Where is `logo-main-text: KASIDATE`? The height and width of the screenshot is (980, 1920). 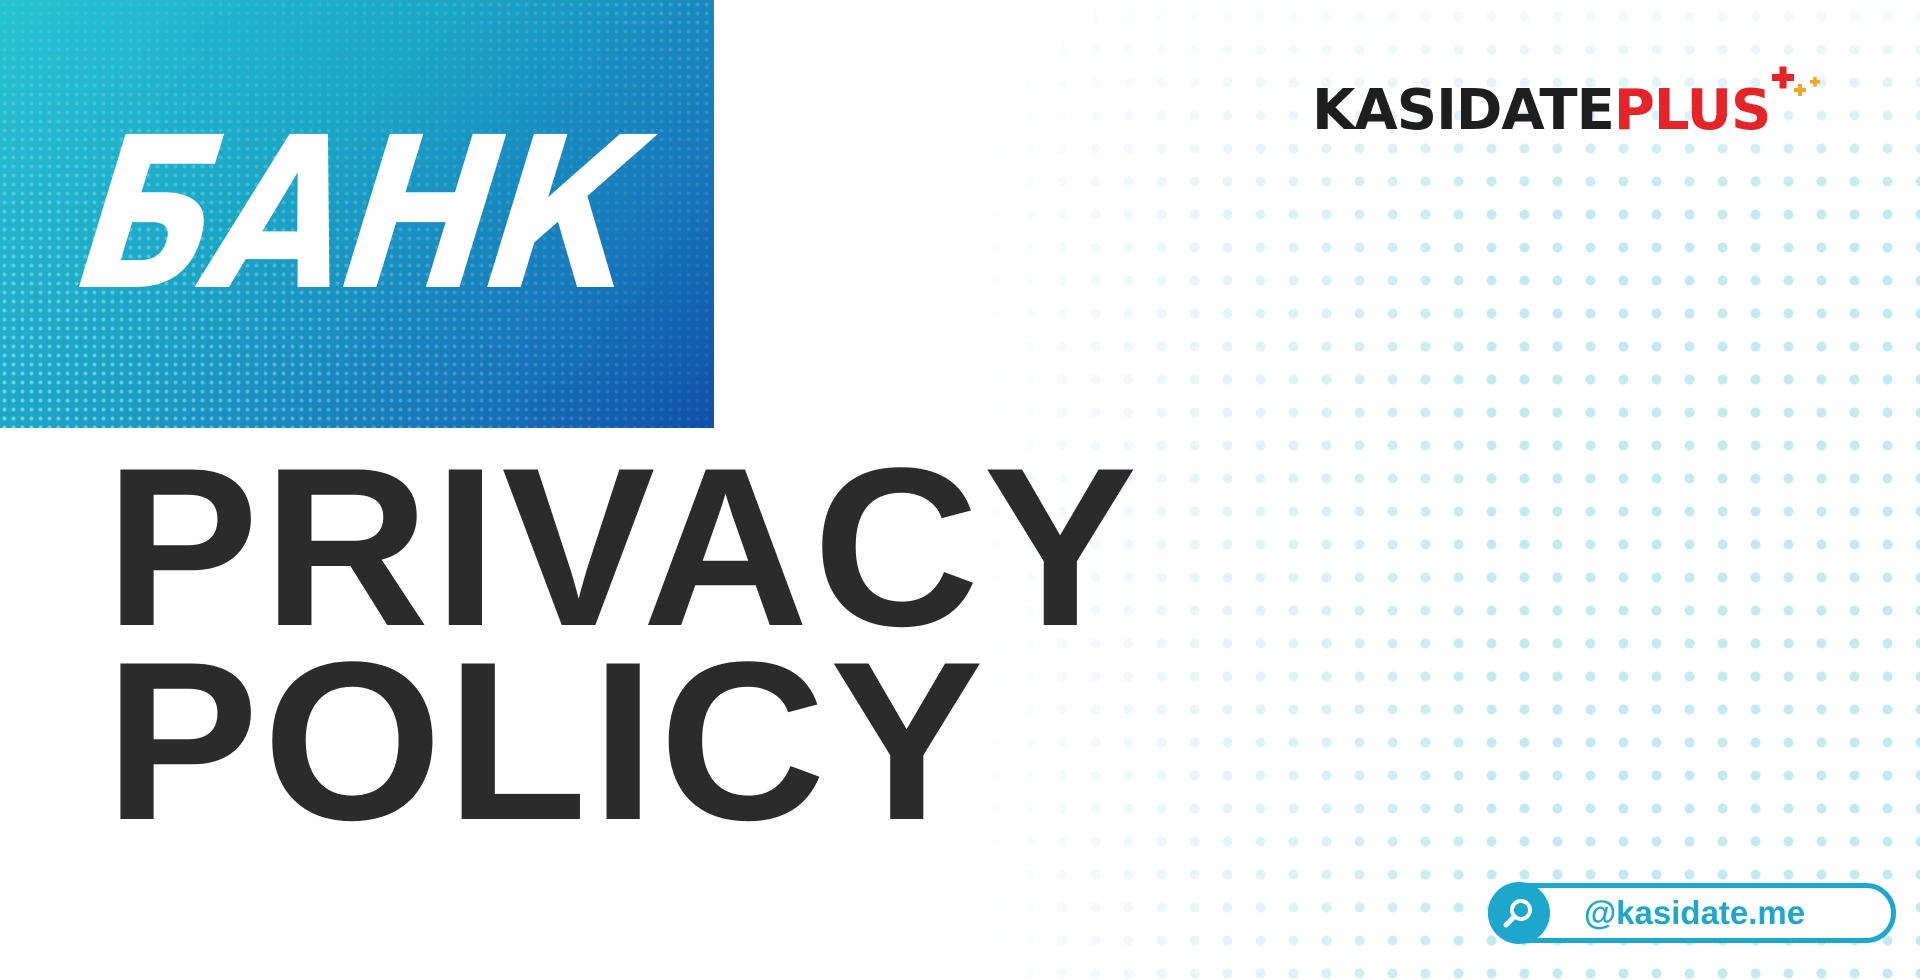
logo-main-text: KASIDATE is located at coordinates (1463, 110).